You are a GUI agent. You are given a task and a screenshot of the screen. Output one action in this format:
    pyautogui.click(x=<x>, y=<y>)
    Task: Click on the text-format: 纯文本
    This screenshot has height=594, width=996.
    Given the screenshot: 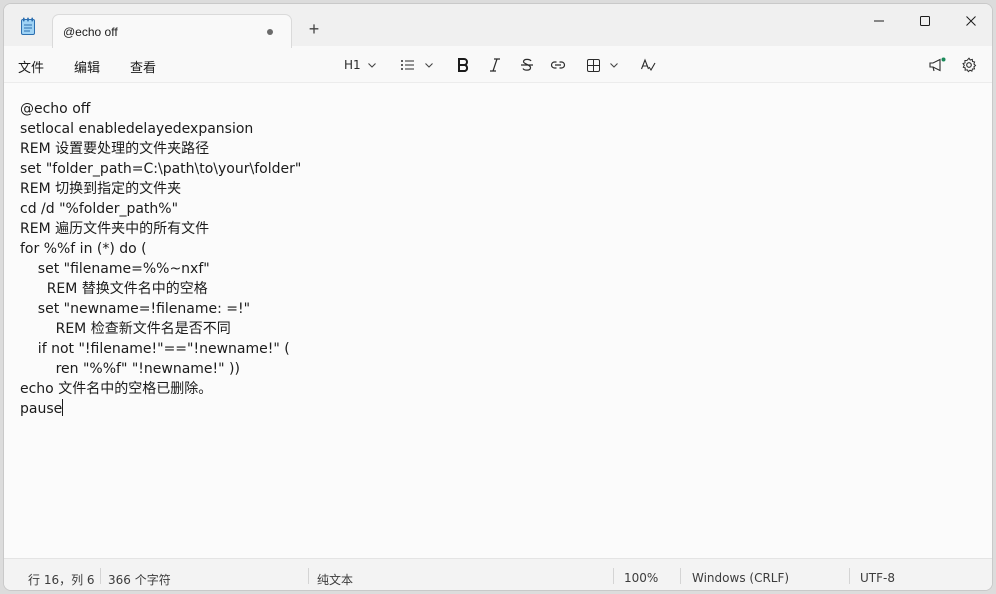 What is the action you would take?
    pyautogui.click(x=335, y=579)
    